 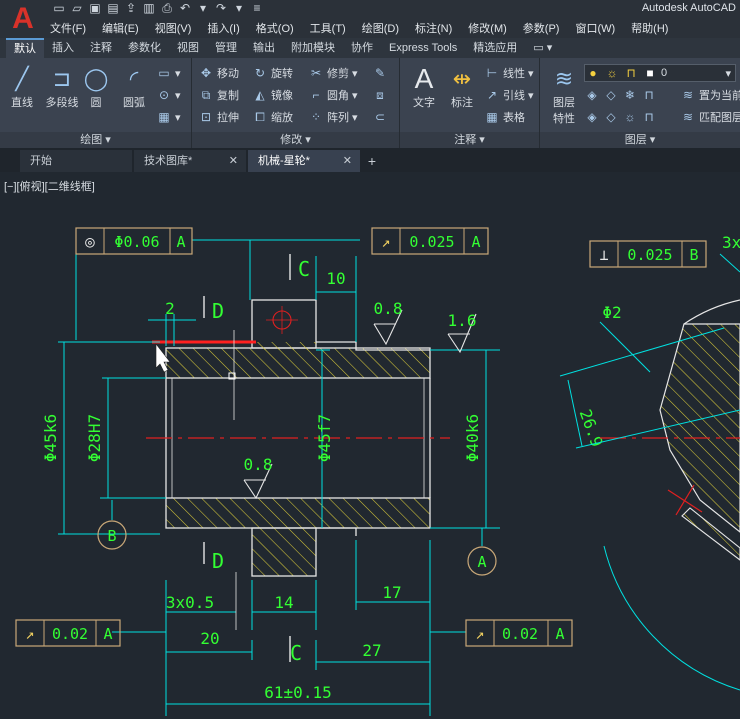 What do you see at coordinates (112, 535) in the screenshot?
I see `datum-B: B` at bounding box center [112, 535].